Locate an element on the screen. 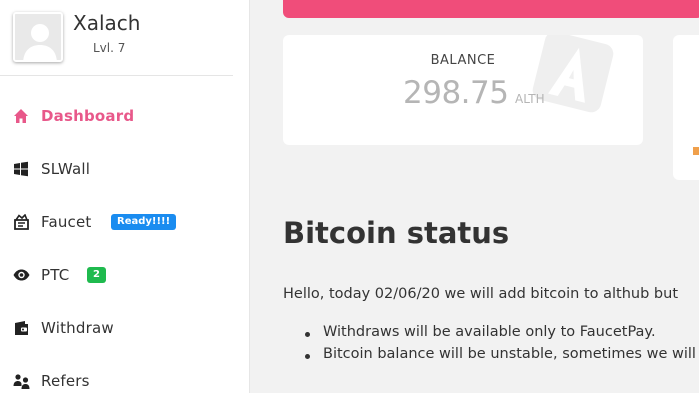 Image resolution: width=699 pixels, height=393 pixels. count-badge: 2 is located at coordinates (96, 275).